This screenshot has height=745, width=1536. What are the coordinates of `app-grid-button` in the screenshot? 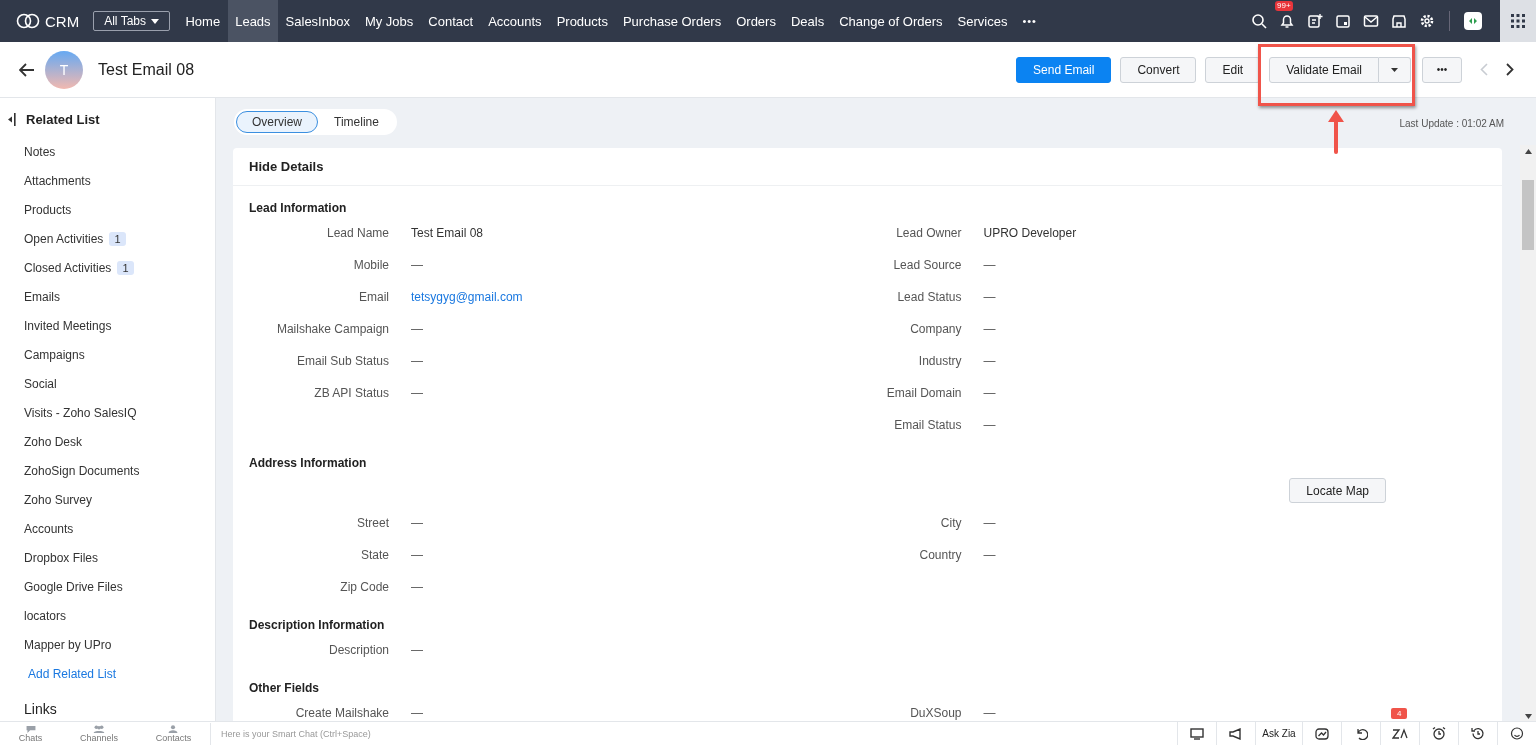 It's located at (1518, 21).